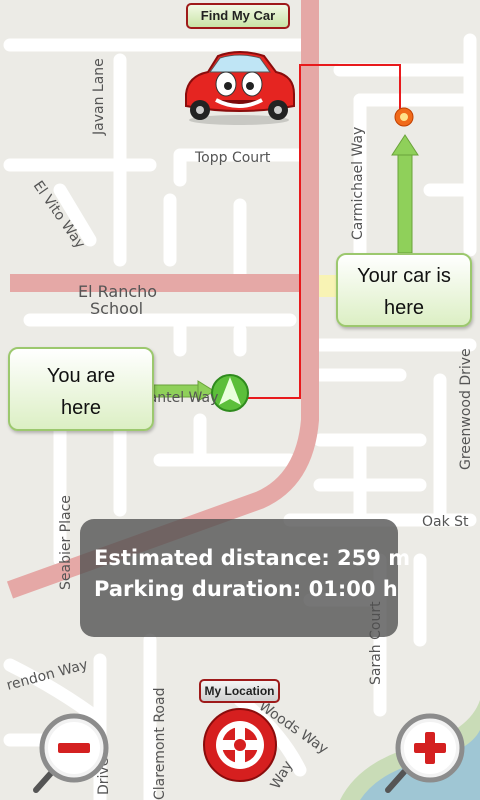 This screenshot has height=800, width=480. What do you see at coordinates (358, 183) in the screenshot?
I see `street-carmichael-way: Carmichael Way` at bounding box center [358, 183].